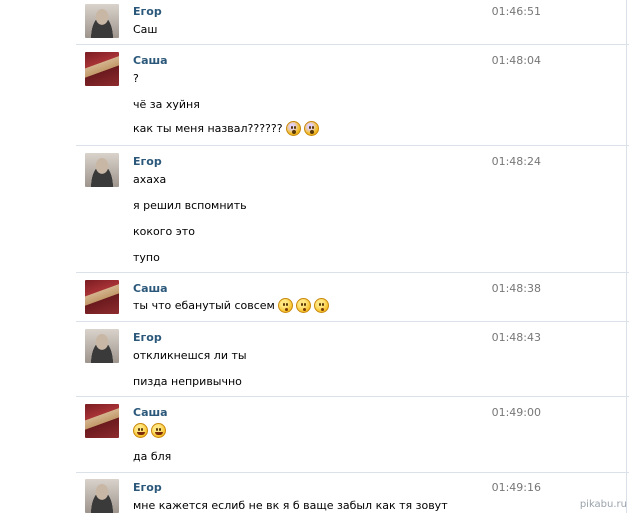 This screenshot has width=631, height=513. Describe the element at coordinates (516, 288) in the screenshot. I see `message-time: 01:48:38` at that location.